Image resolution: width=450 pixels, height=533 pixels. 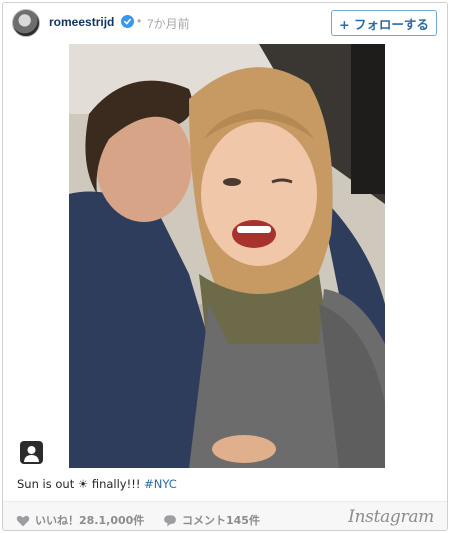 I want to click on follow-button: + フォローする, so click(x=384, y=23).